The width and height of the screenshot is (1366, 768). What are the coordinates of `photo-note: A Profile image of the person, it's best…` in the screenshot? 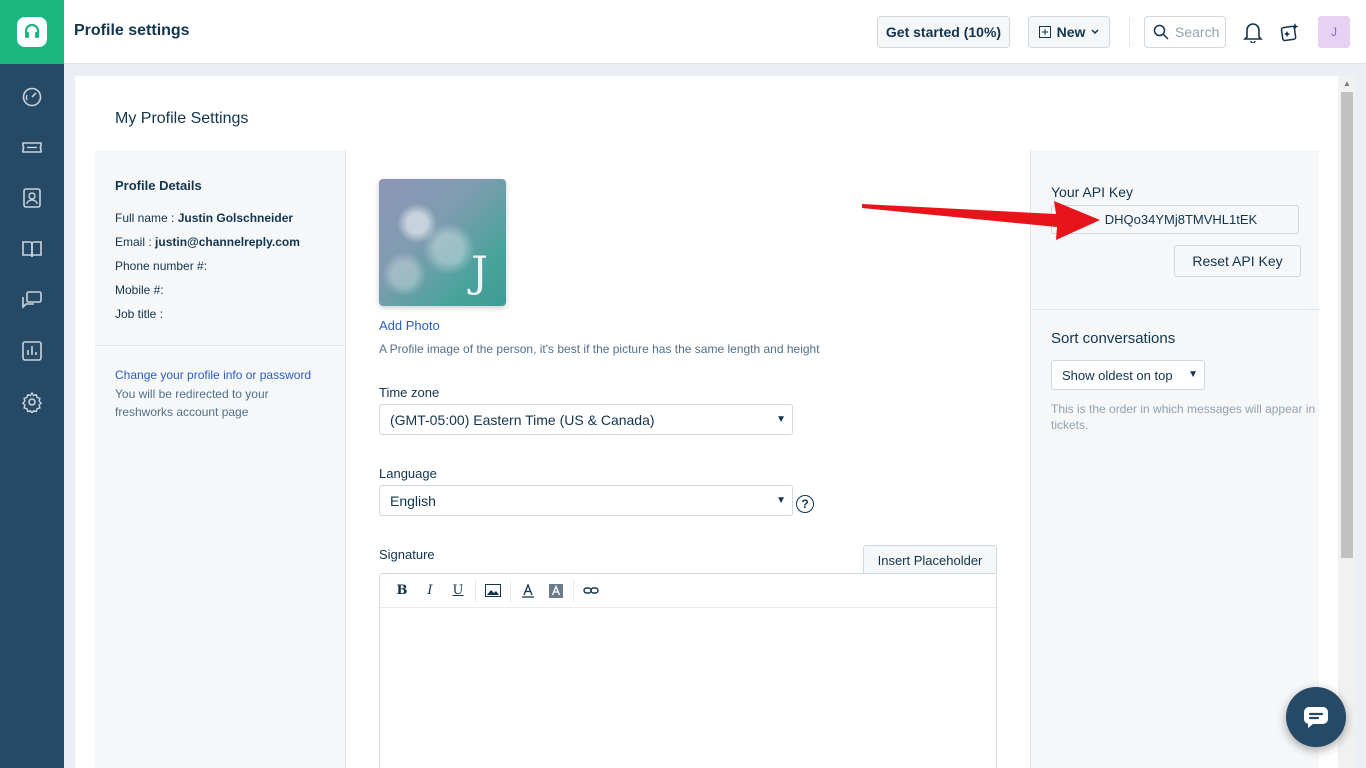 It's located at (599, 349).